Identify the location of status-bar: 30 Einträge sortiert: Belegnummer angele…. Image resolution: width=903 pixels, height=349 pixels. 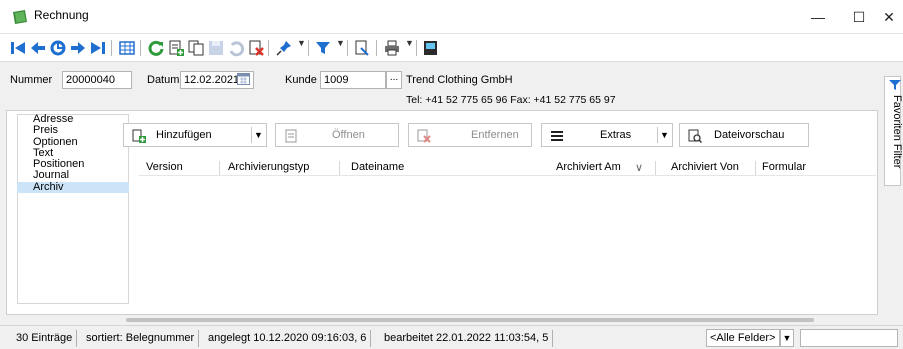
(451, 337).